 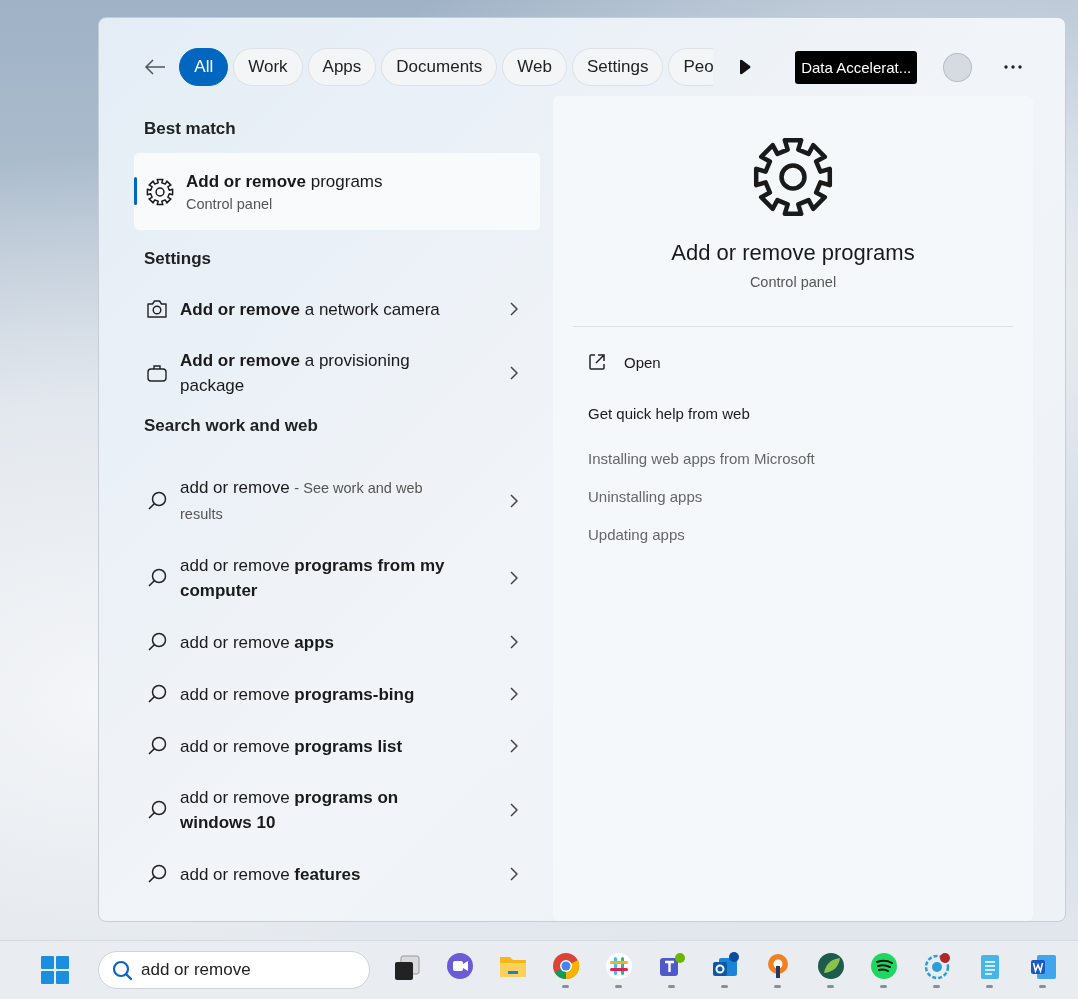 What do you see at coordinates (157, 309) in the screenshot?
I see `camera-icon` at bounding box center [157, 309].